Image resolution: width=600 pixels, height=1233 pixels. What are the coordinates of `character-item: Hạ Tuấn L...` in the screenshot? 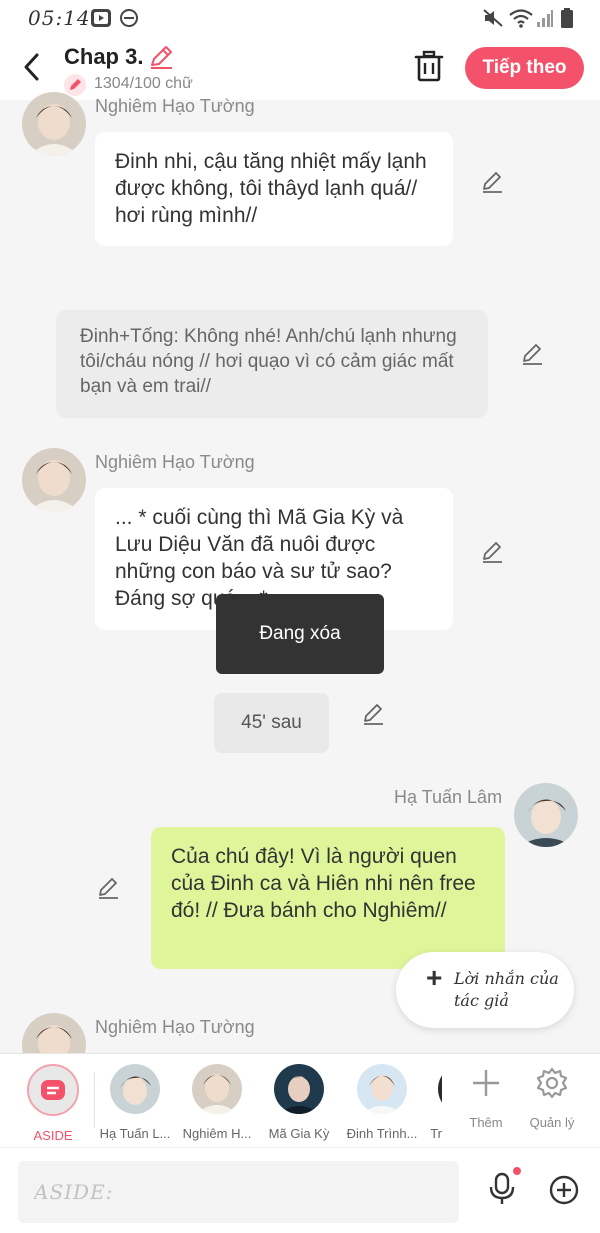 It's located at (135, 1102).